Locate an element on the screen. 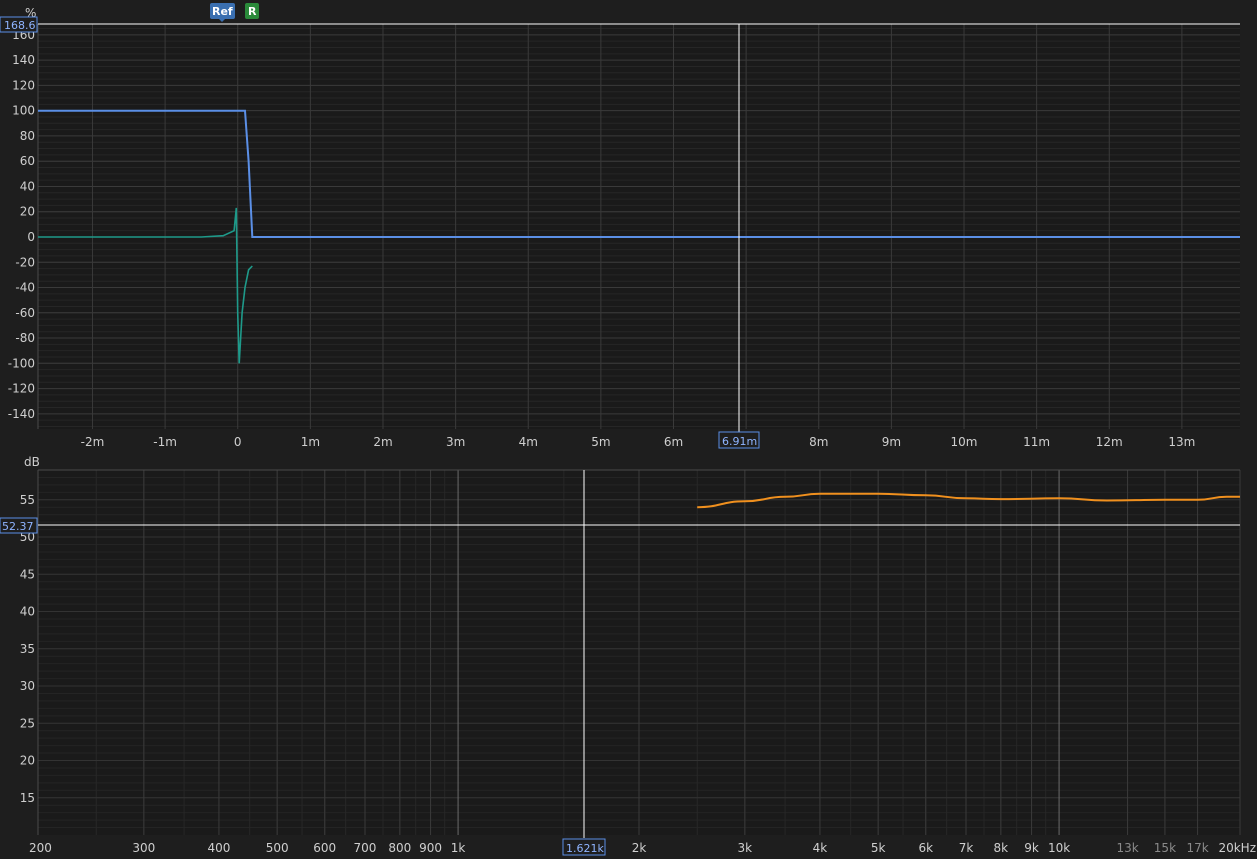  top-x-tick-label: 10m is located at coordinates (964, 442).